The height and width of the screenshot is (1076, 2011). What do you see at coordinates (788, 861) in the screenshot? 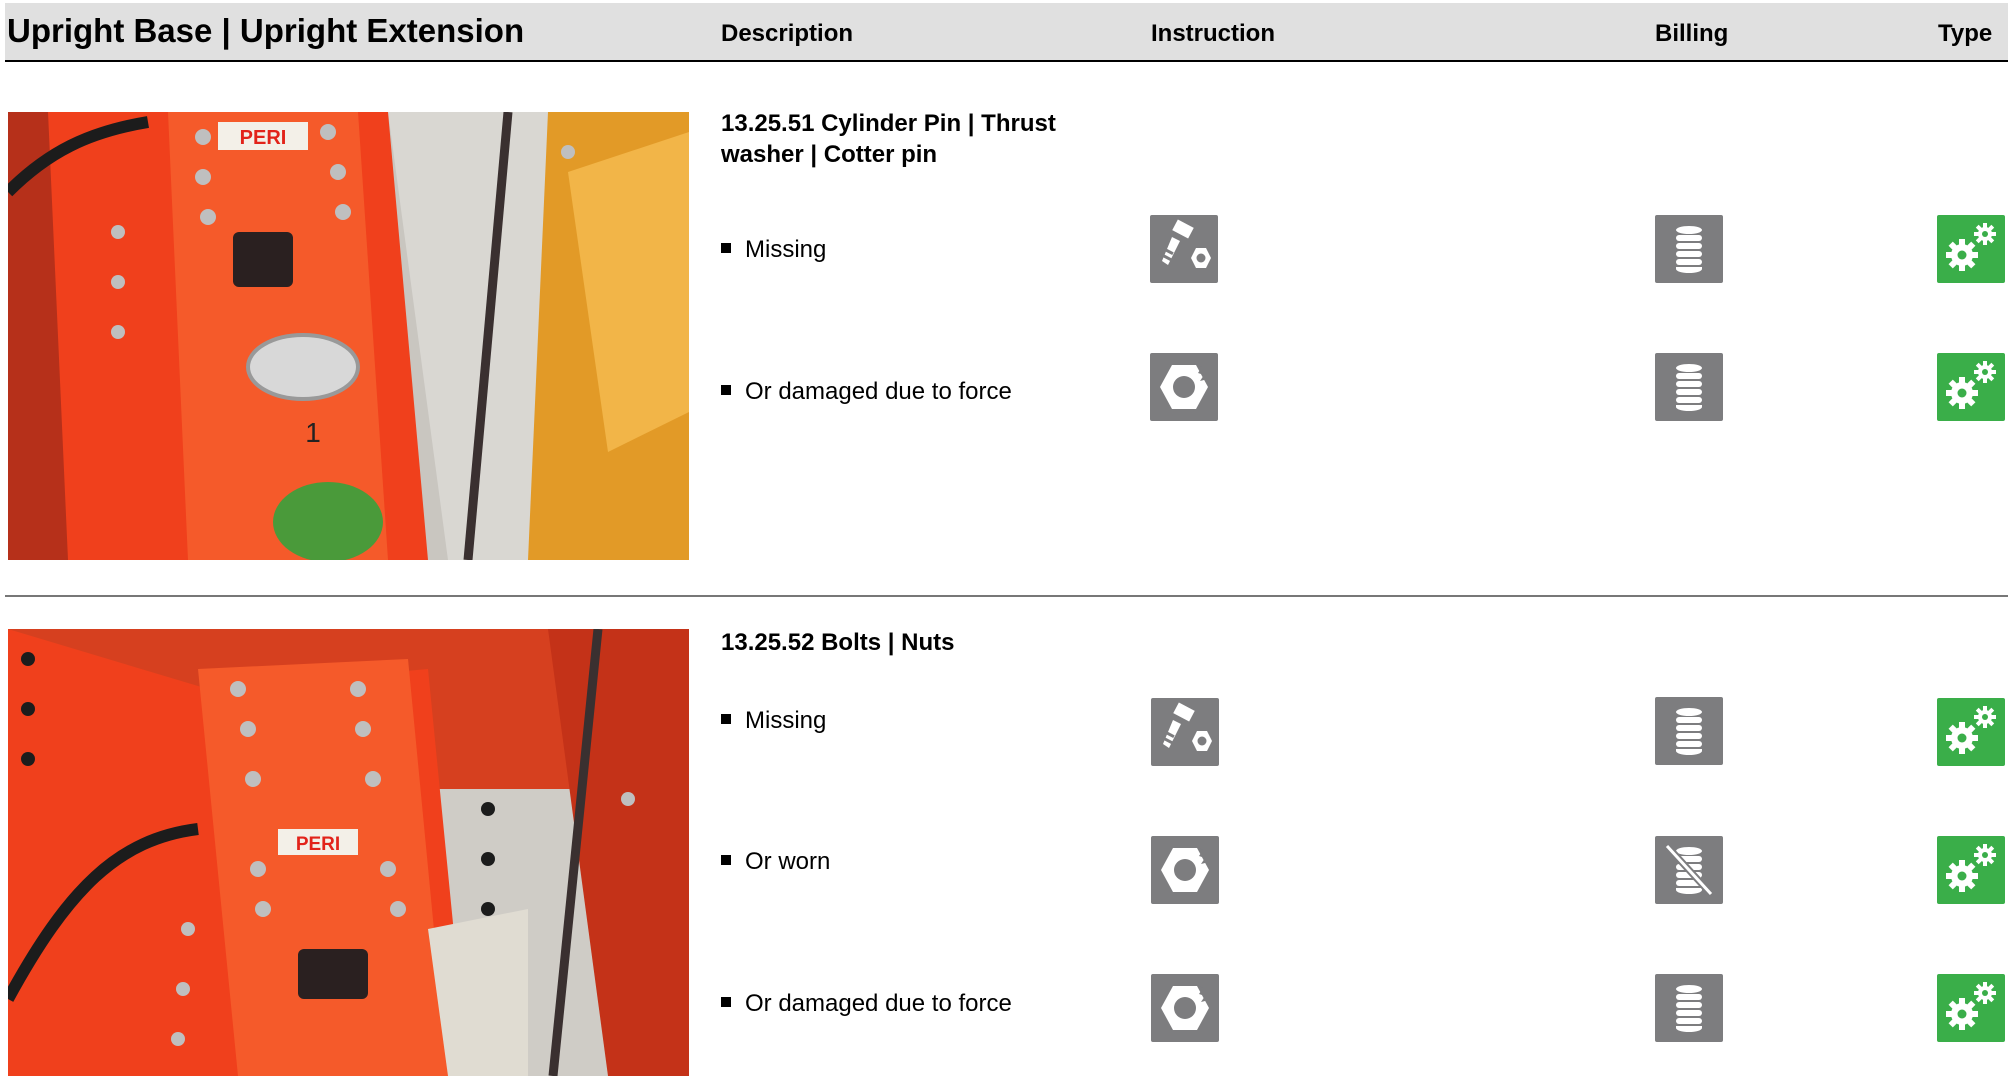
I see `item-label: Or worn` at bounding box center [788, 861].